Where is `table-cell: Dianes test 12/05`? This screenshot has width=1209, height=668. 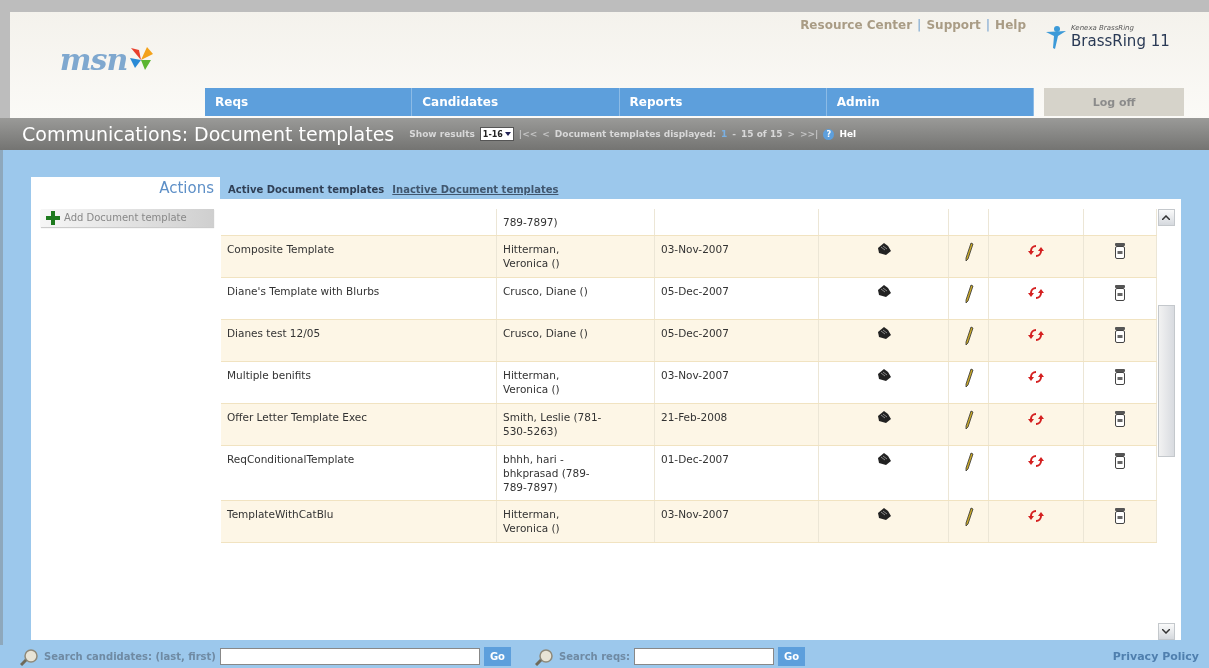 table-cell: Dianes test 12/05 is located at coordinates (359, 340).